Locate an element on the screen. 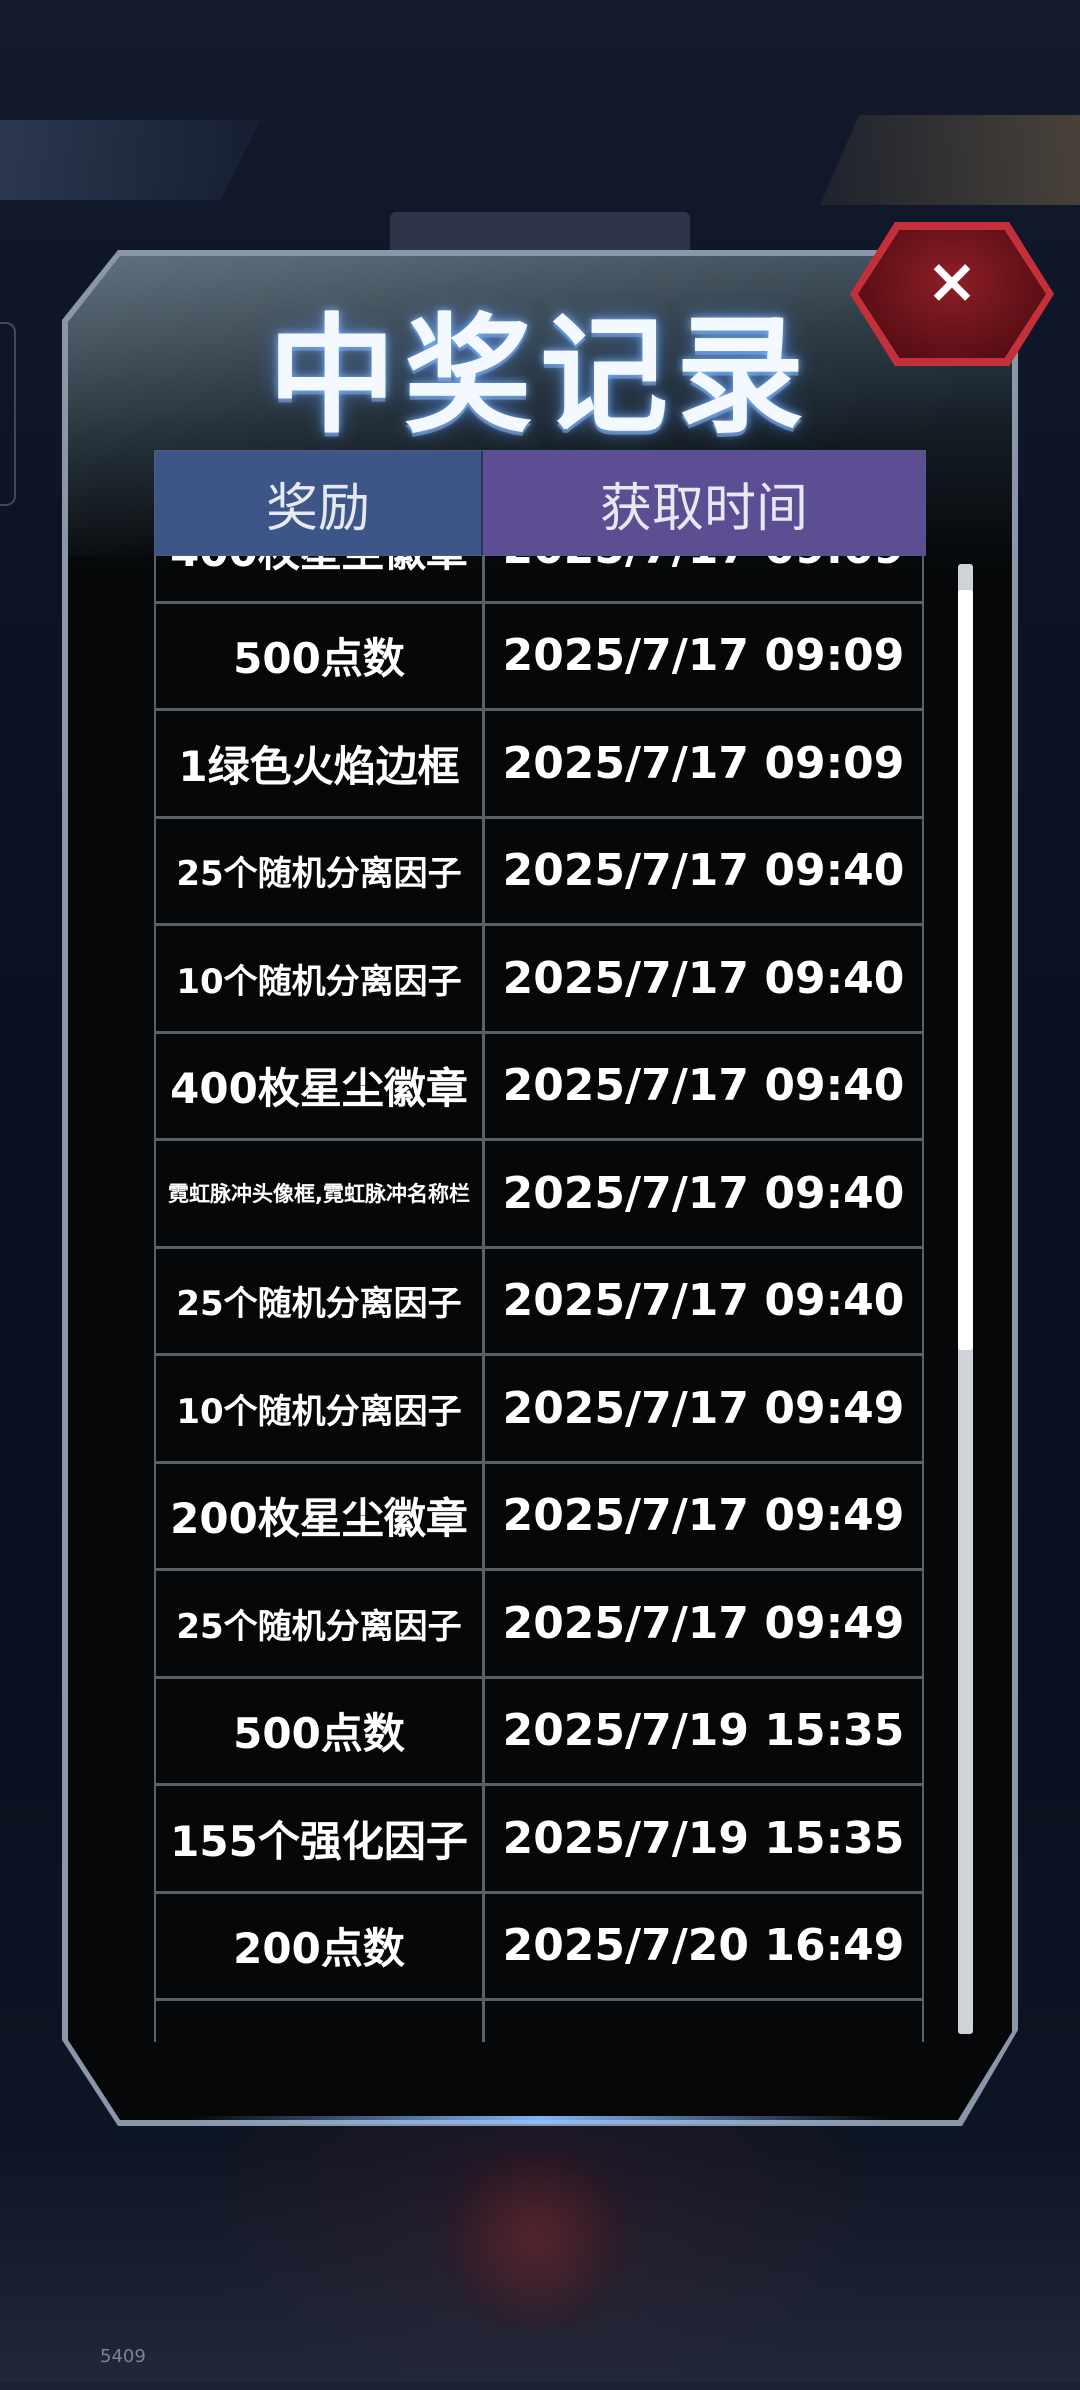 This screenshot has width=1080, height=2390. table-row: 500点数 2025/7/19 15:35 is located at coordinates (539, 1732).